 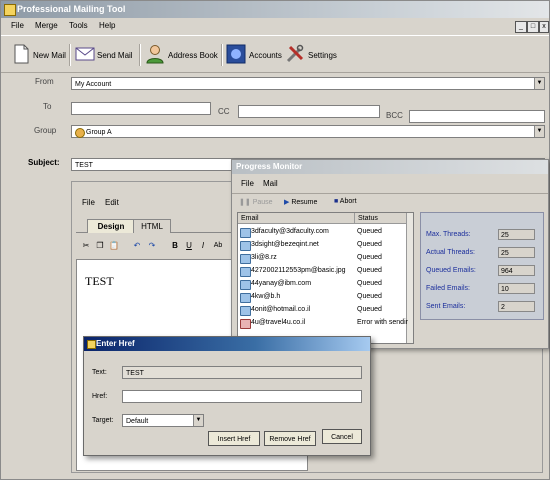 I want to click on close-button: x, so click(x=544, y=27).